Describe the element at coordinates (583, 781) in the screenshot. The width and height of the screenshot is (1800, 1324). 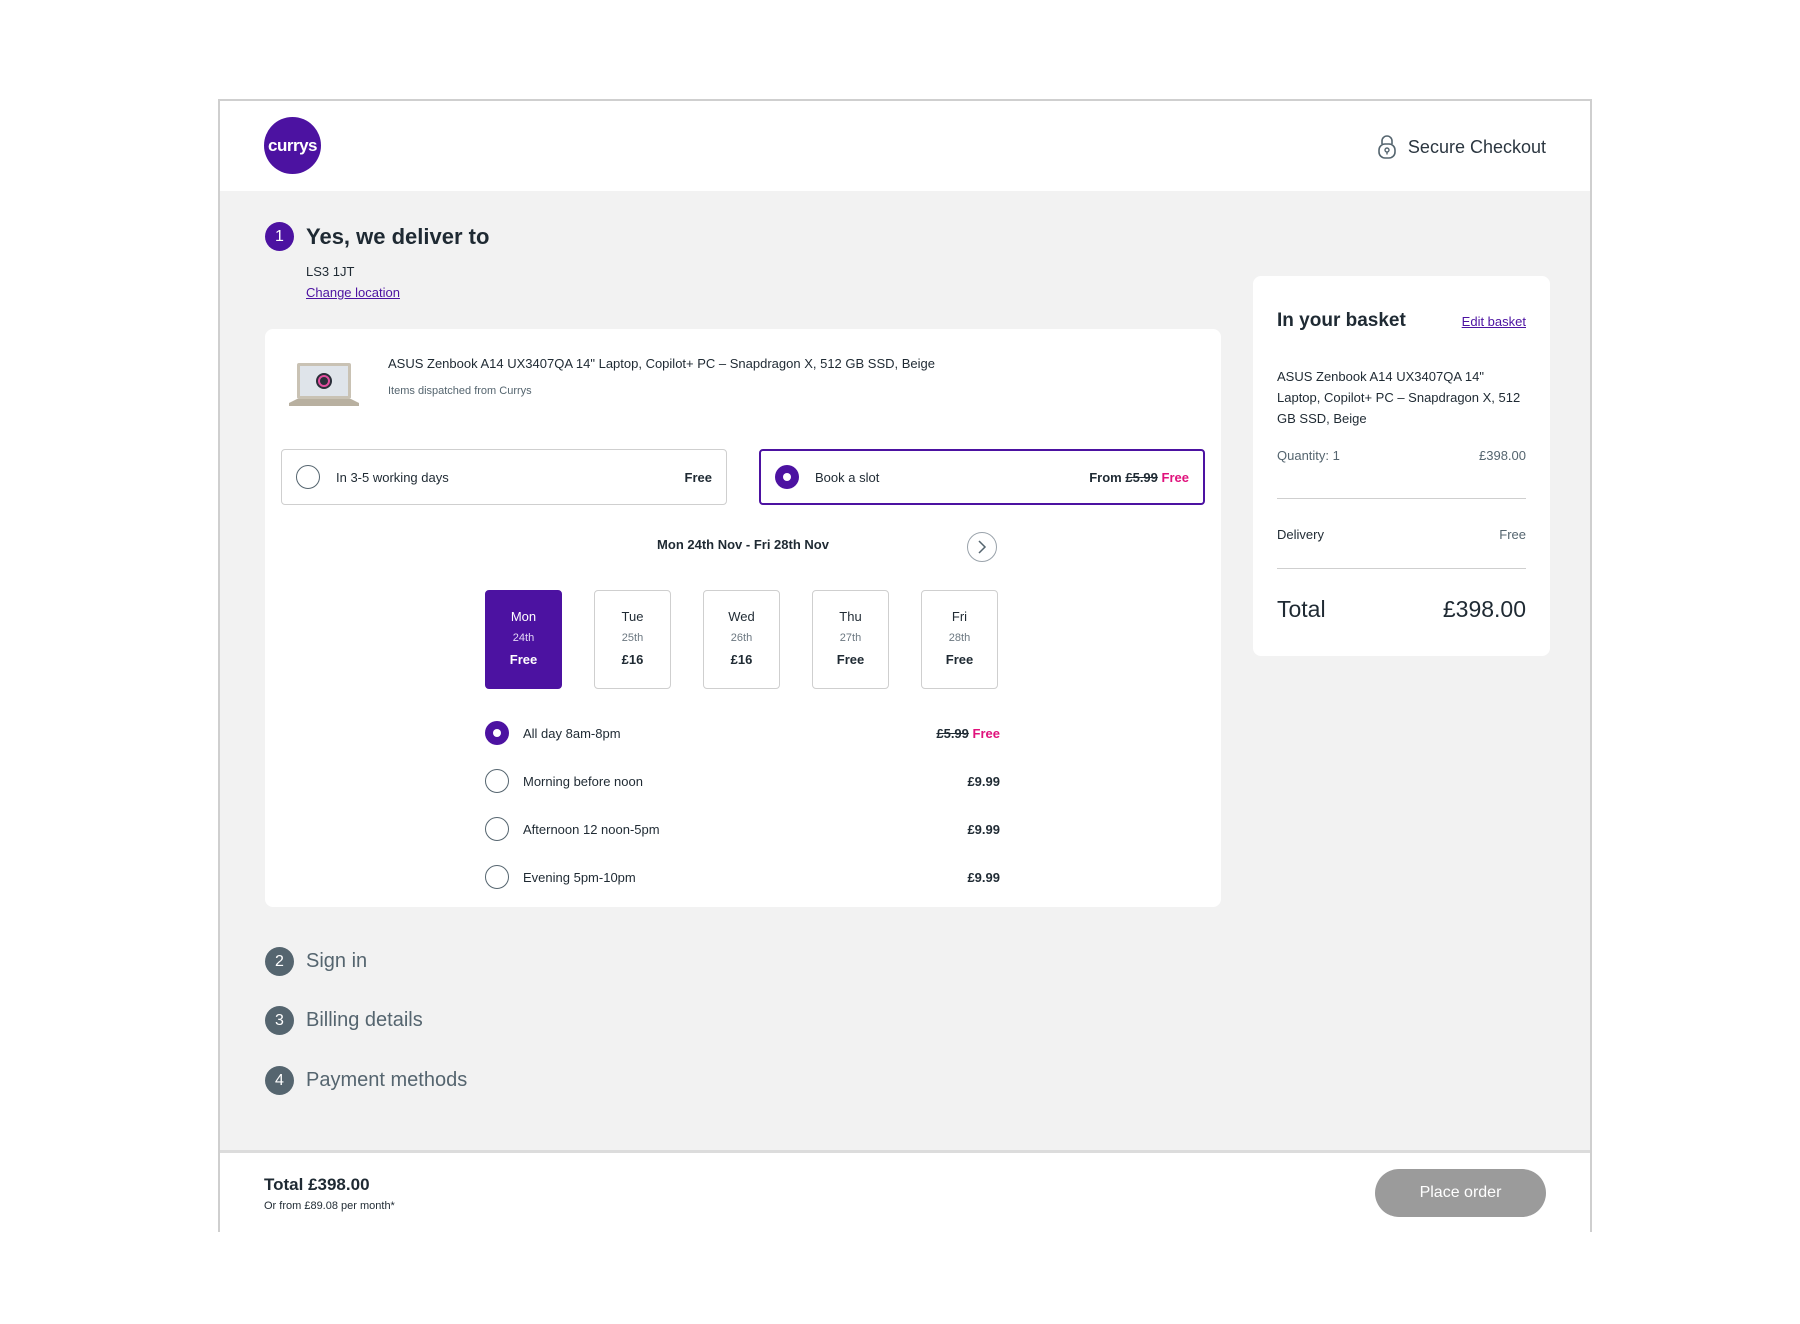
I see `slot-label: Morning before noon` at that location.